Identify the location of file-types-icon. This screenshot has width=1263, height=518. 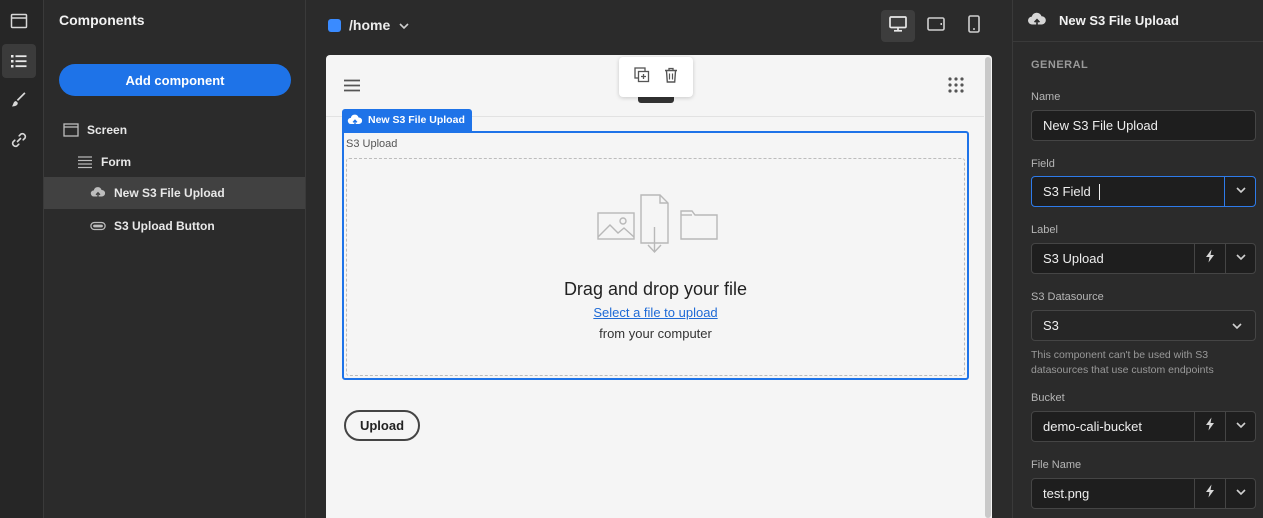
(658, 226).